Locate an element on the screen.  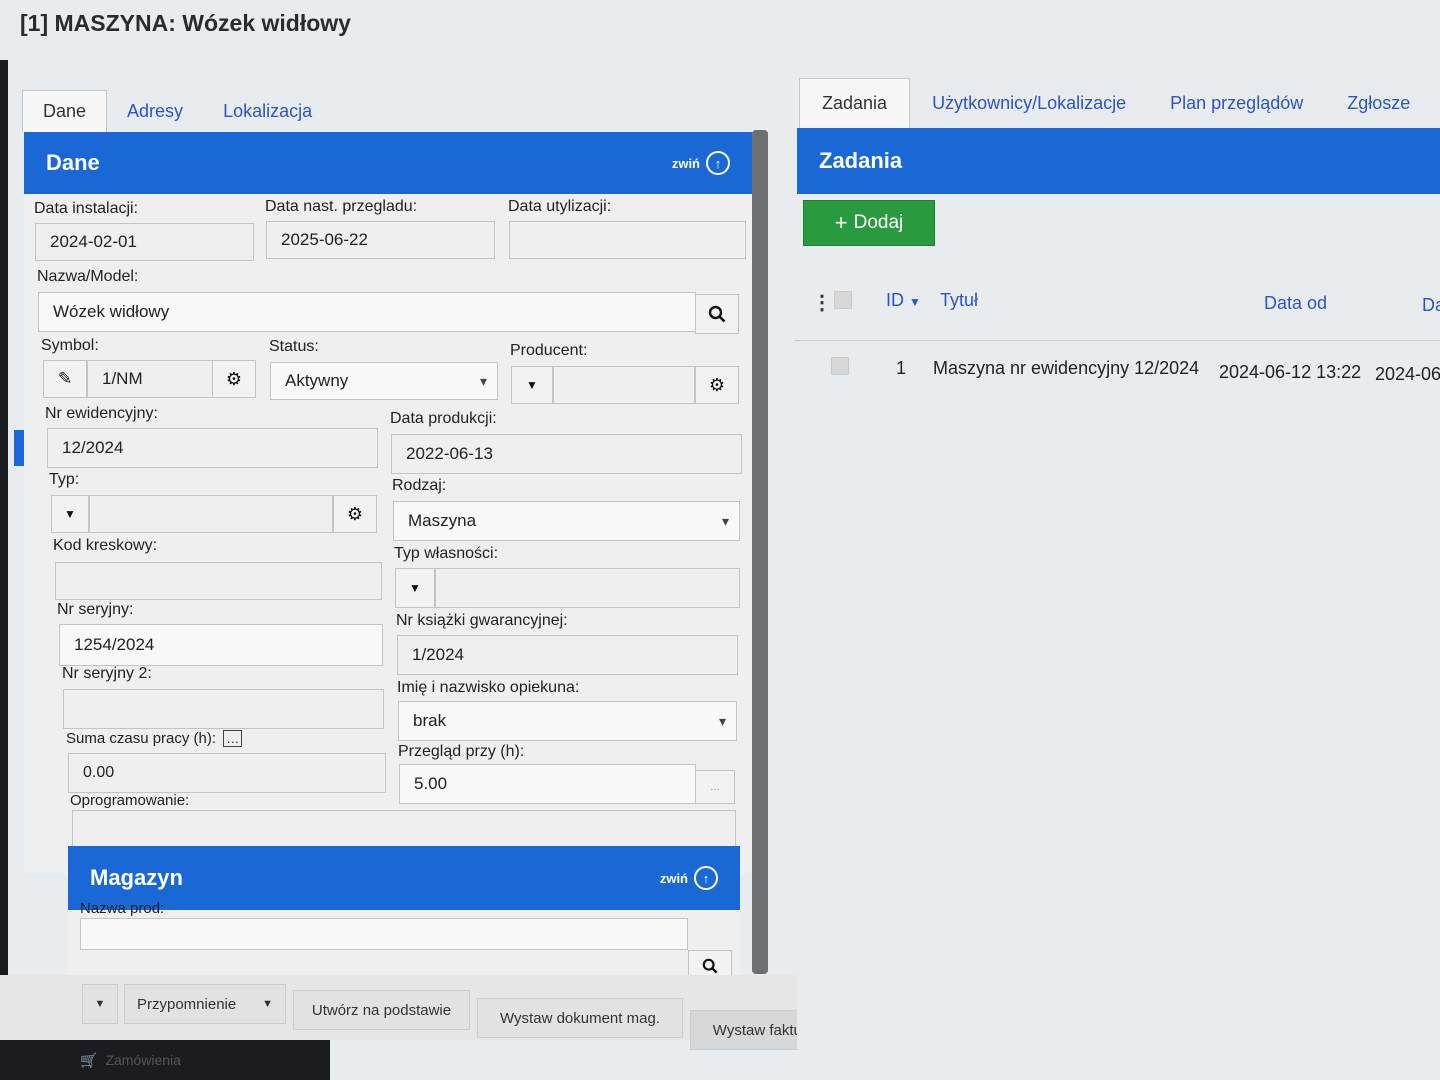
row-id: 1 is located at coordinates (901, 368).